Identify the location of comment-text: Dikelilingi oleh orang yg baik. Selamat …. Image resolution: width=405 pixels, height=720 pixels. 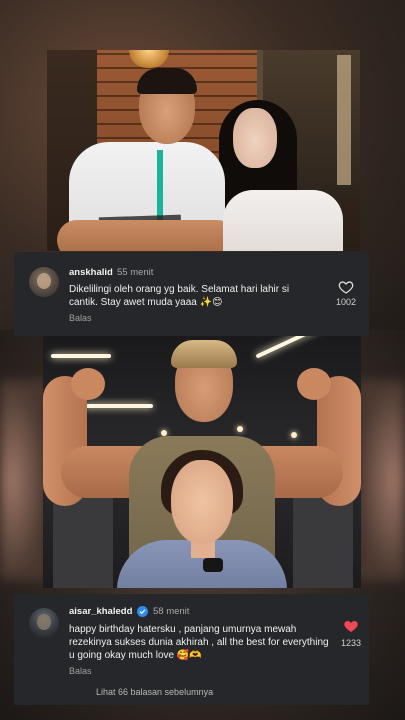
(179, 296).